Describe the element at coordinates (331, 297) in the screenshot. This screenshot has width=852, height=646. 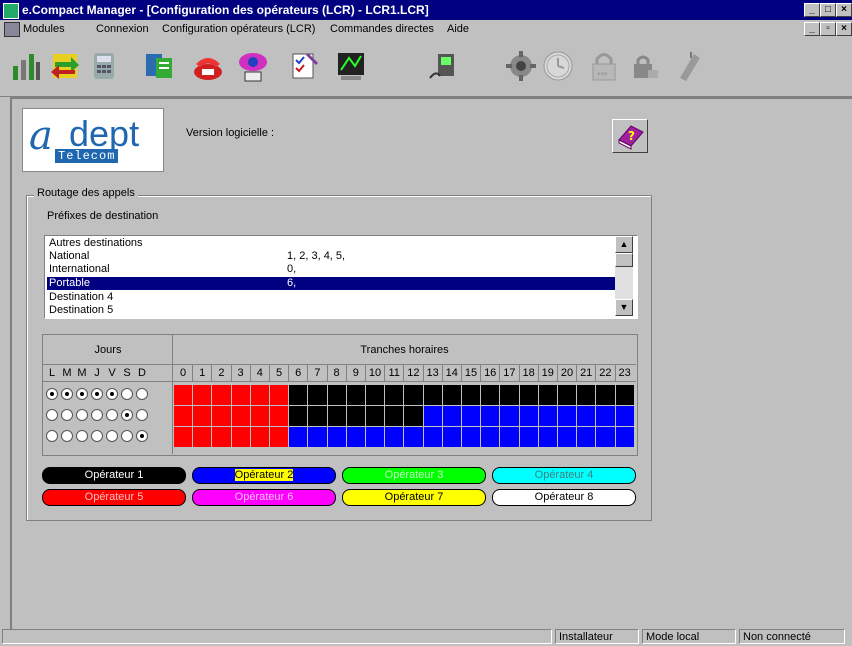
I see `list-item: Destination 4` at that location.